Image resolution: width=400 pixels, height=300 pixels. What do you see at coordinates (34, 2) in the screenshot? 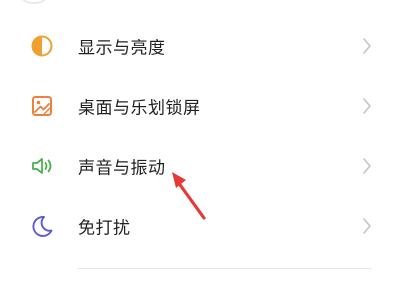
I see `partial-previous-item` at bounding box center [34, 2].